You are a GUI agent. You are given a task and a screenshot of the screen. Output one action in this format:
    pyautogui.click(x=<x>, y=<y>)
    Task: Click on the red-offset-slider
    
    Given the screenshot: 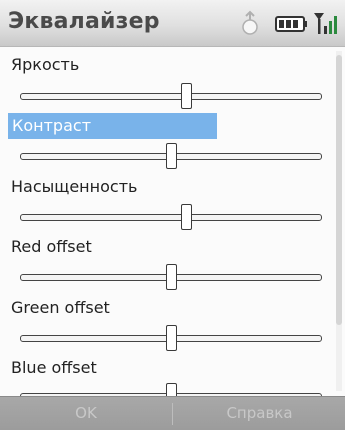 What is the action you would take?
    pyautogui.click(x=171, y=277)
    